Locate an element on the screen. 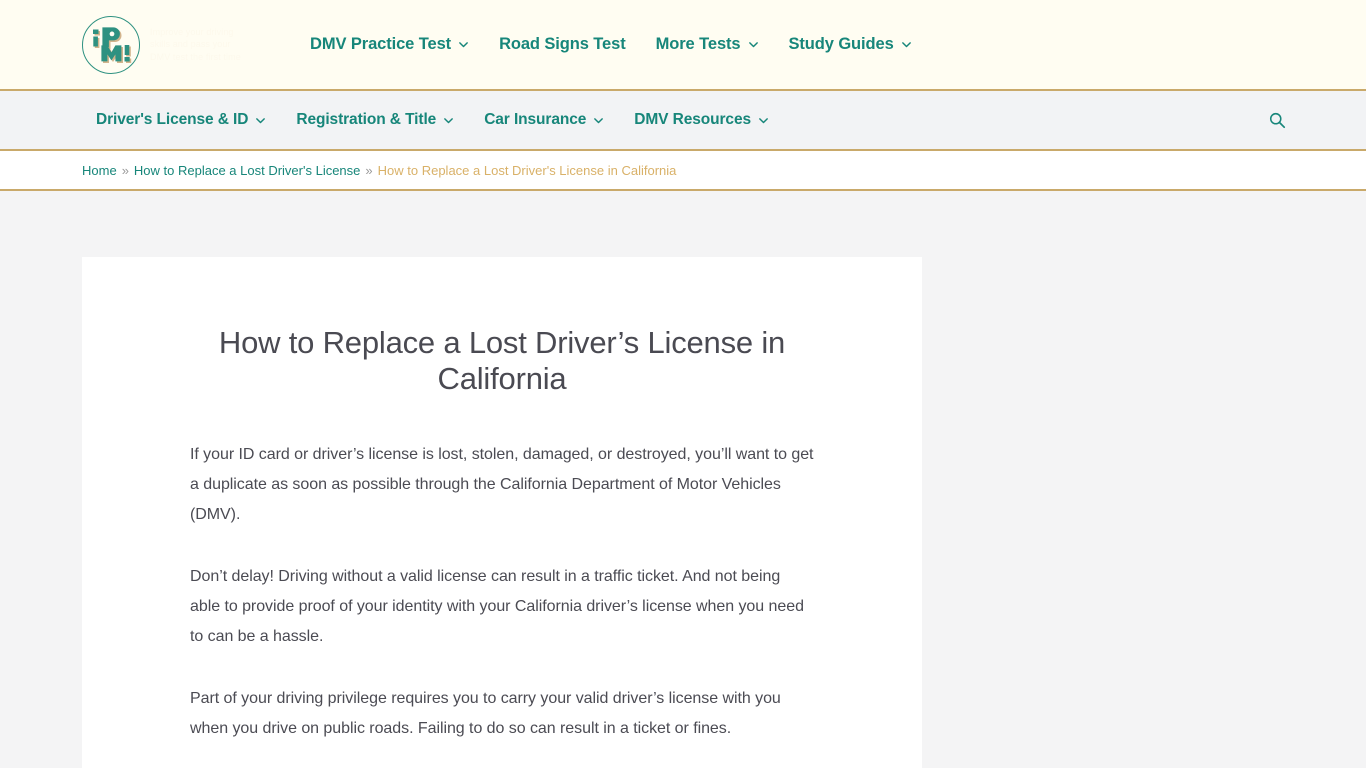 The image size is (1366, 768). breadcrumb-item-home: Home is located at coordinates (99, 170).